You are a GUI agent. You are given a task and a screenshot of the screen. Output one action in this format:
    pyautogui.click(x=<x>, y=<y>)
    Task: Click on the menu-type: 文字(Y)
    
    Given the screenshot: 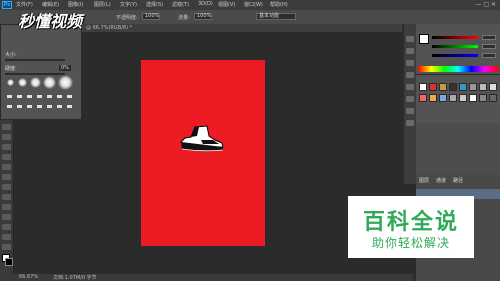 What is the action you would take?
    pyautogui.click(x=128, y=4)
    